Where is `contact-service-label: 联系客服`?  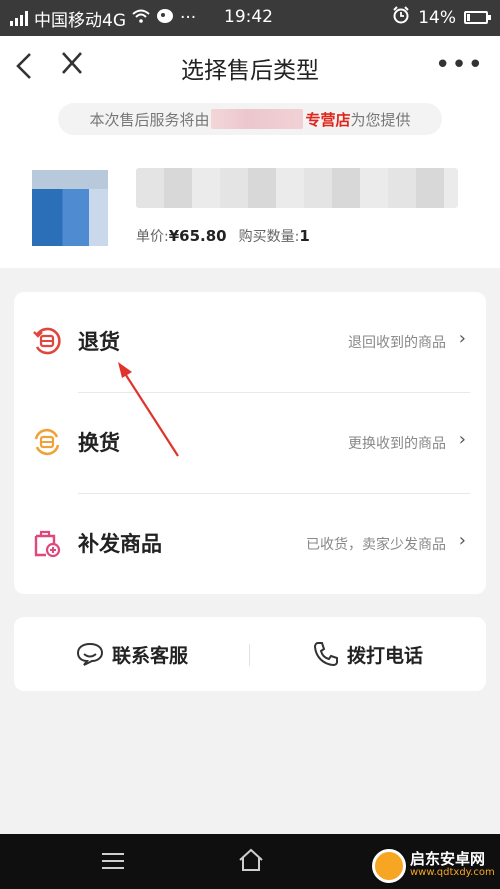 contact-service-label: 联系客服 is located at coordinates (149, 655).